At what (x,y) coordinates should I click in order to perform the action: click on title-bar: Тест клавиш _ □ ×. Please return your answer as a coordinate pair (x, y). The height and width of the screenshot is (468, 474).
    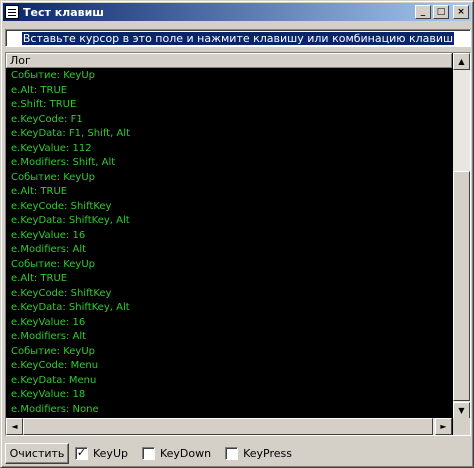
    Looking at the image, I should click on (237, 12).